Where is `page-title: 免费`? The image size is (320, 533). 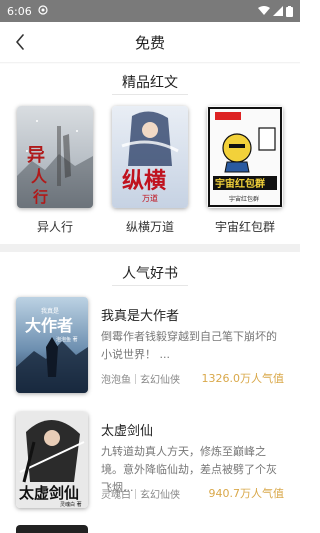 page-title: 免费 is located at coordinates (149, 42).